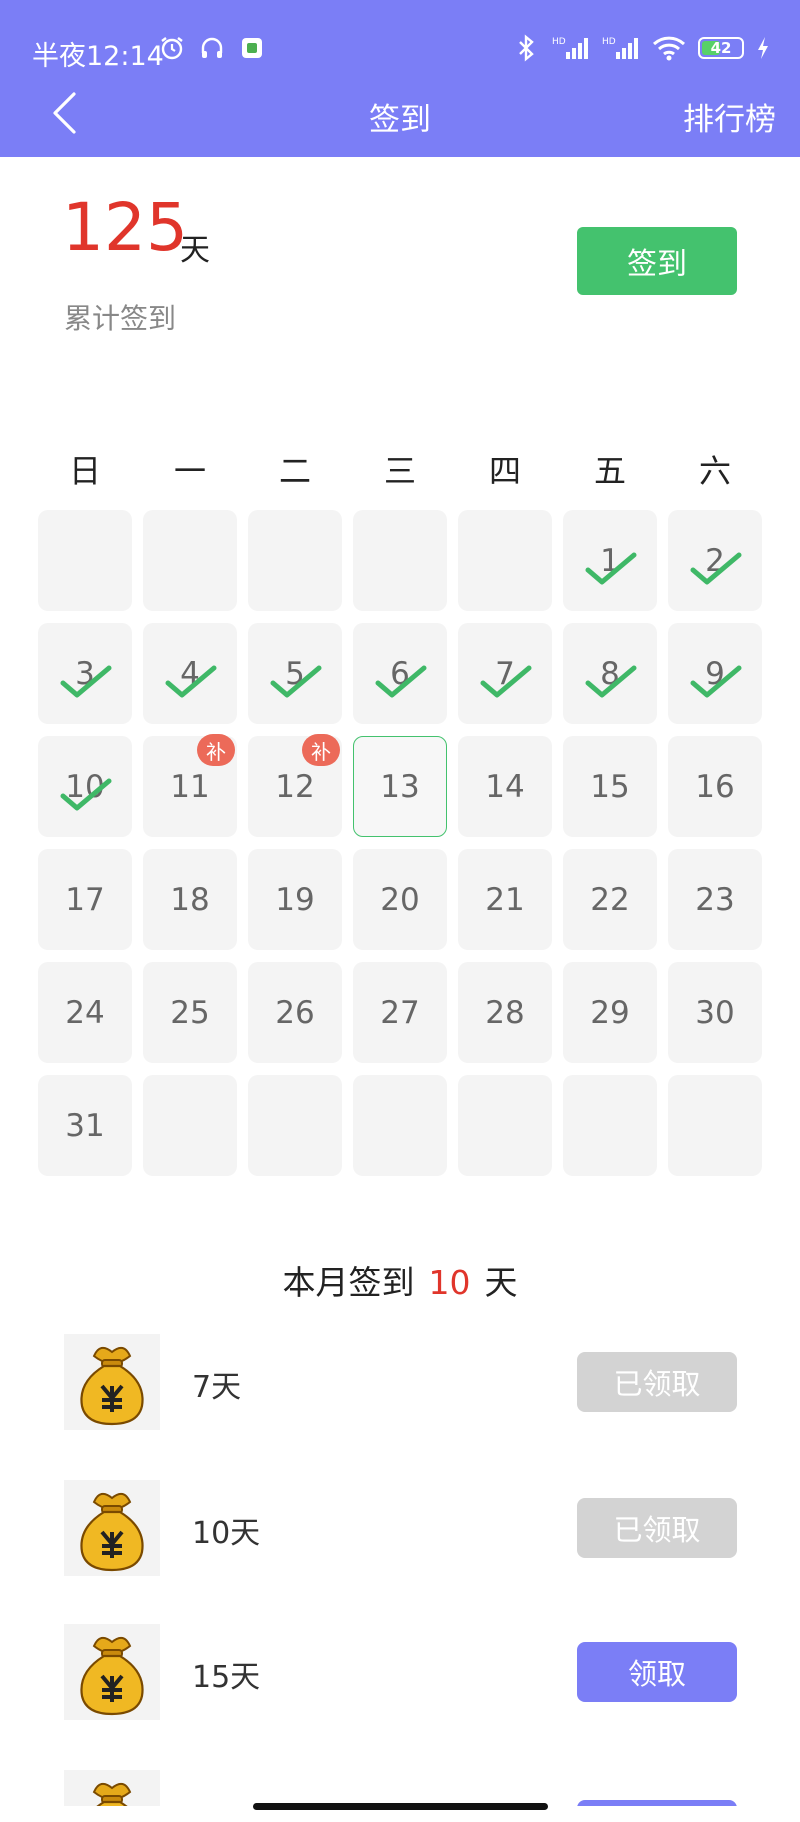  What do you see at coordinates (449, 1282) in the screenshot?
I see `month-checkin-count: 10` at bounding box center [449, 1282].